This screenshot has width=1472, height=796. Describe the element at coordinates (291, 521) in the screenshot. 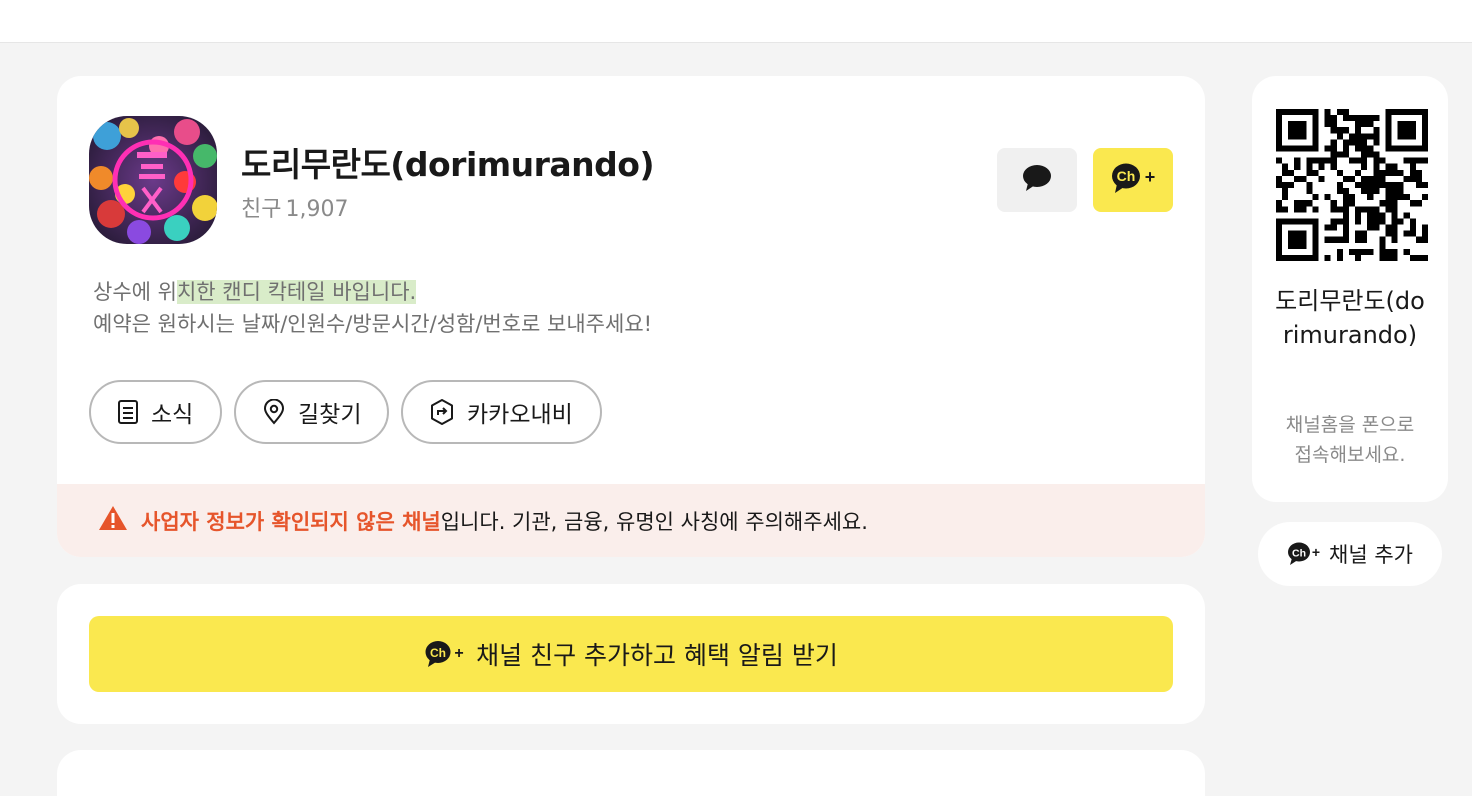

I see `warning-highlight: 사업자 정보가 확인되지 않은 채널` at that location.